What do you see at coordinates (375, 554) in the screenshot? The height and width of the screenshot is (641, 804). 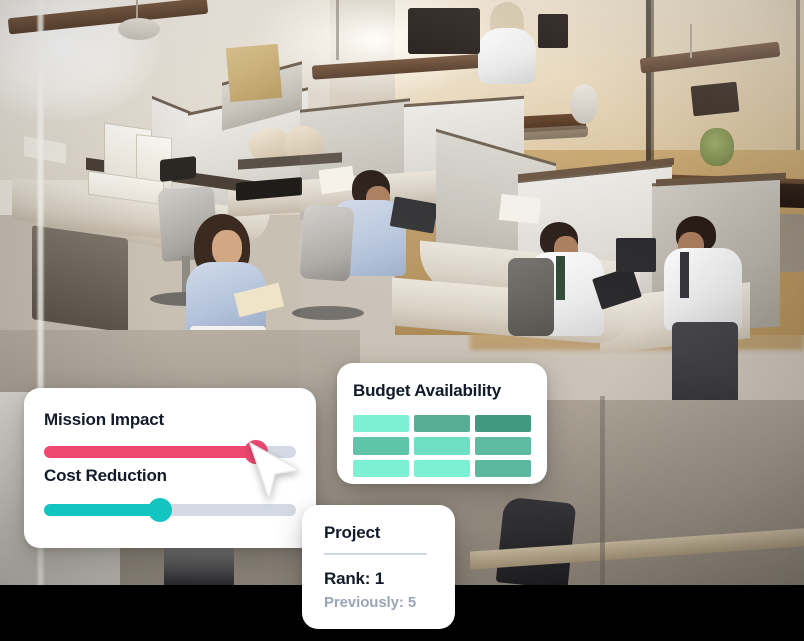 I see `project-divider` at bounding box center [375, 554].